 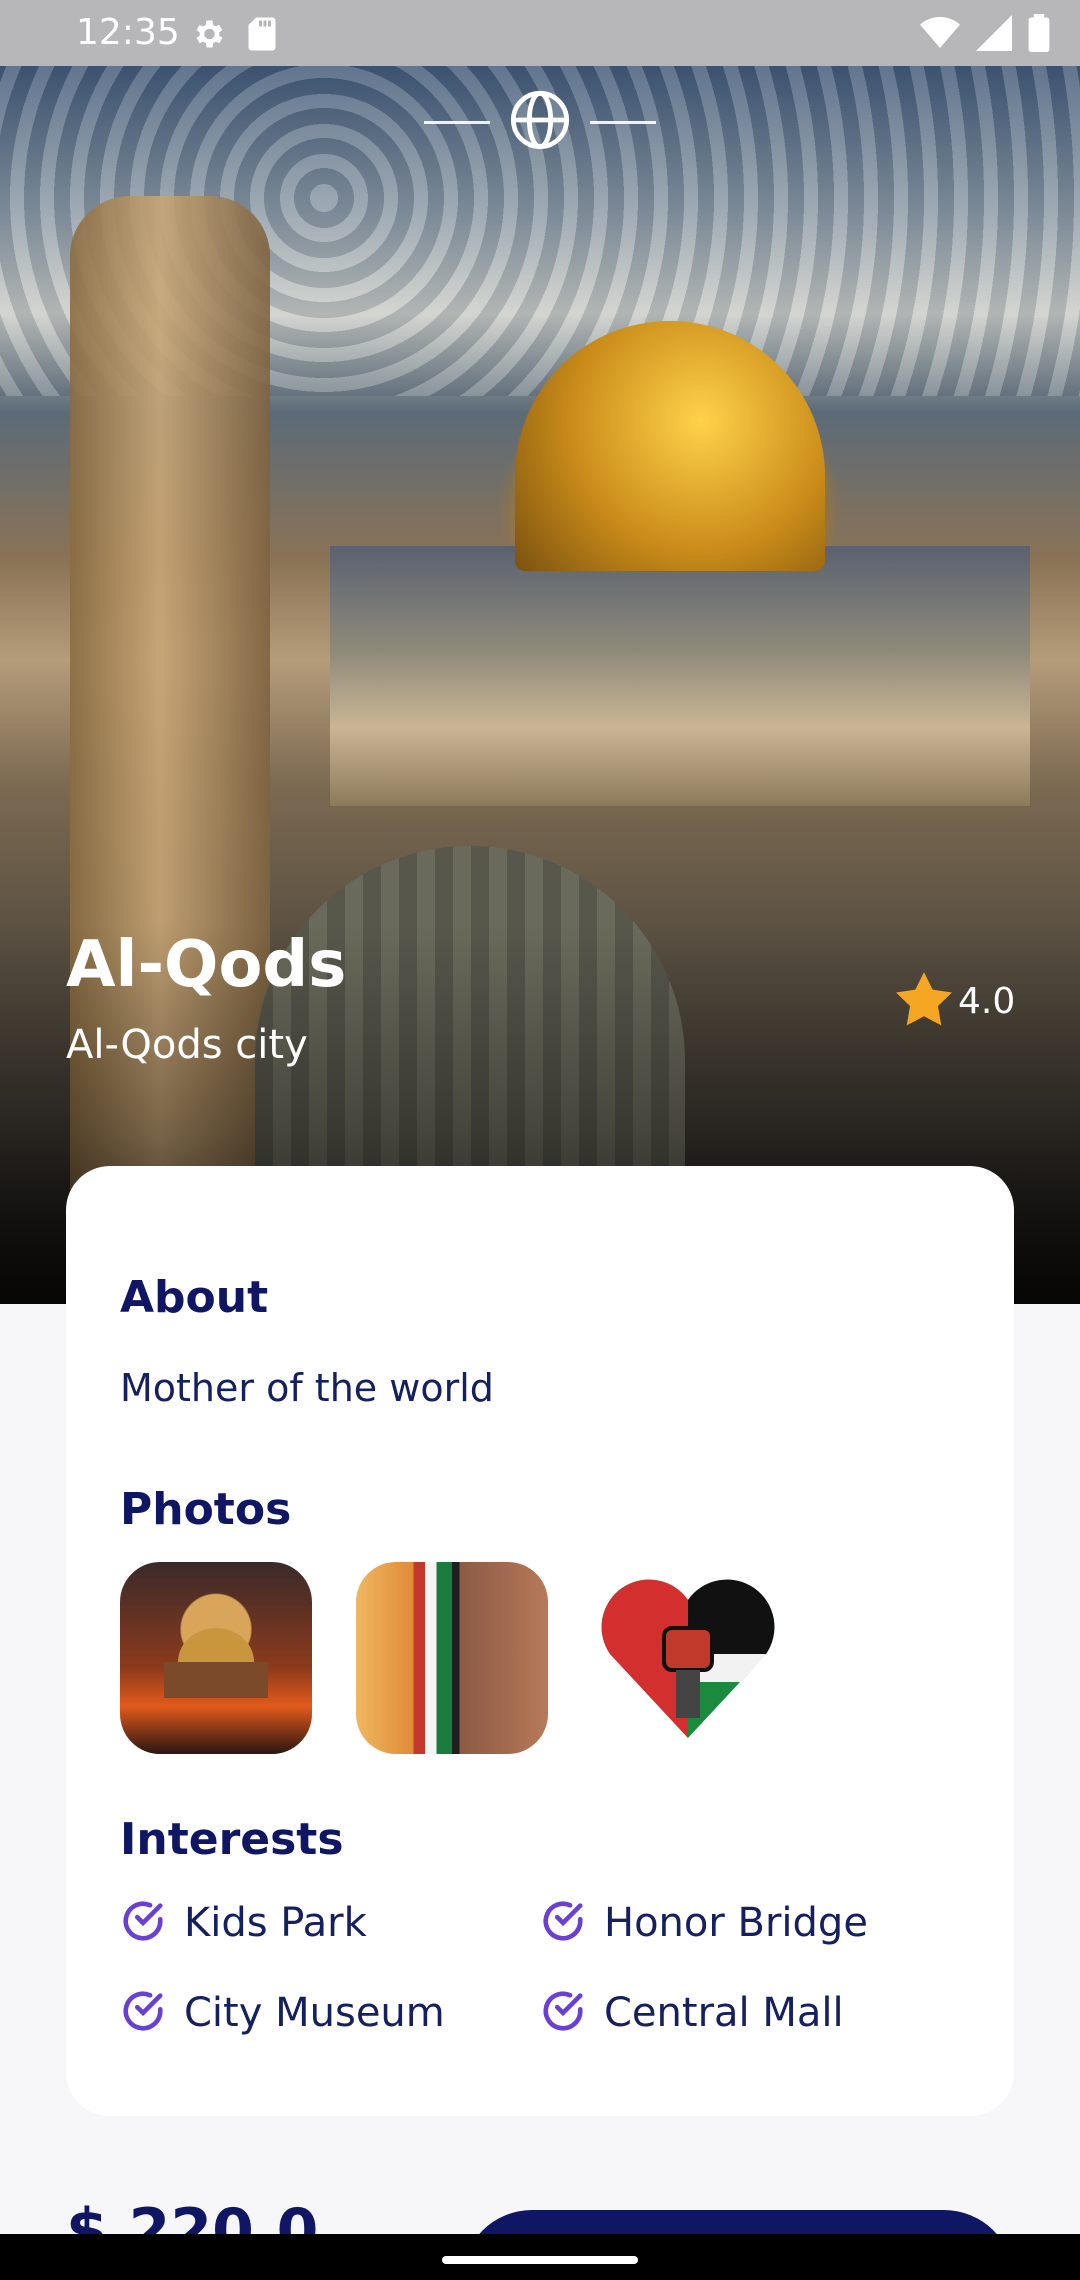 I want to click on home-gesture-handle, so click(x=540, y=2260).